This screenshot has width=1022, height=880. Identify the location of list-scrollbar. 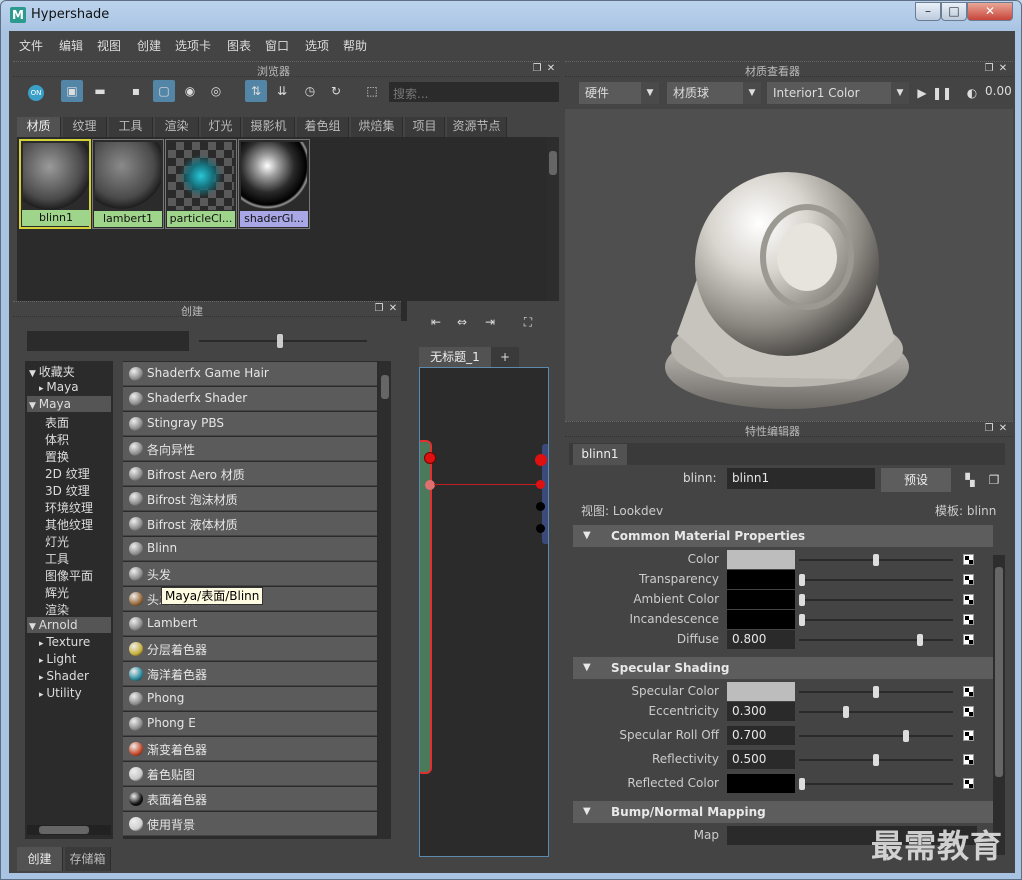
(385, 600).